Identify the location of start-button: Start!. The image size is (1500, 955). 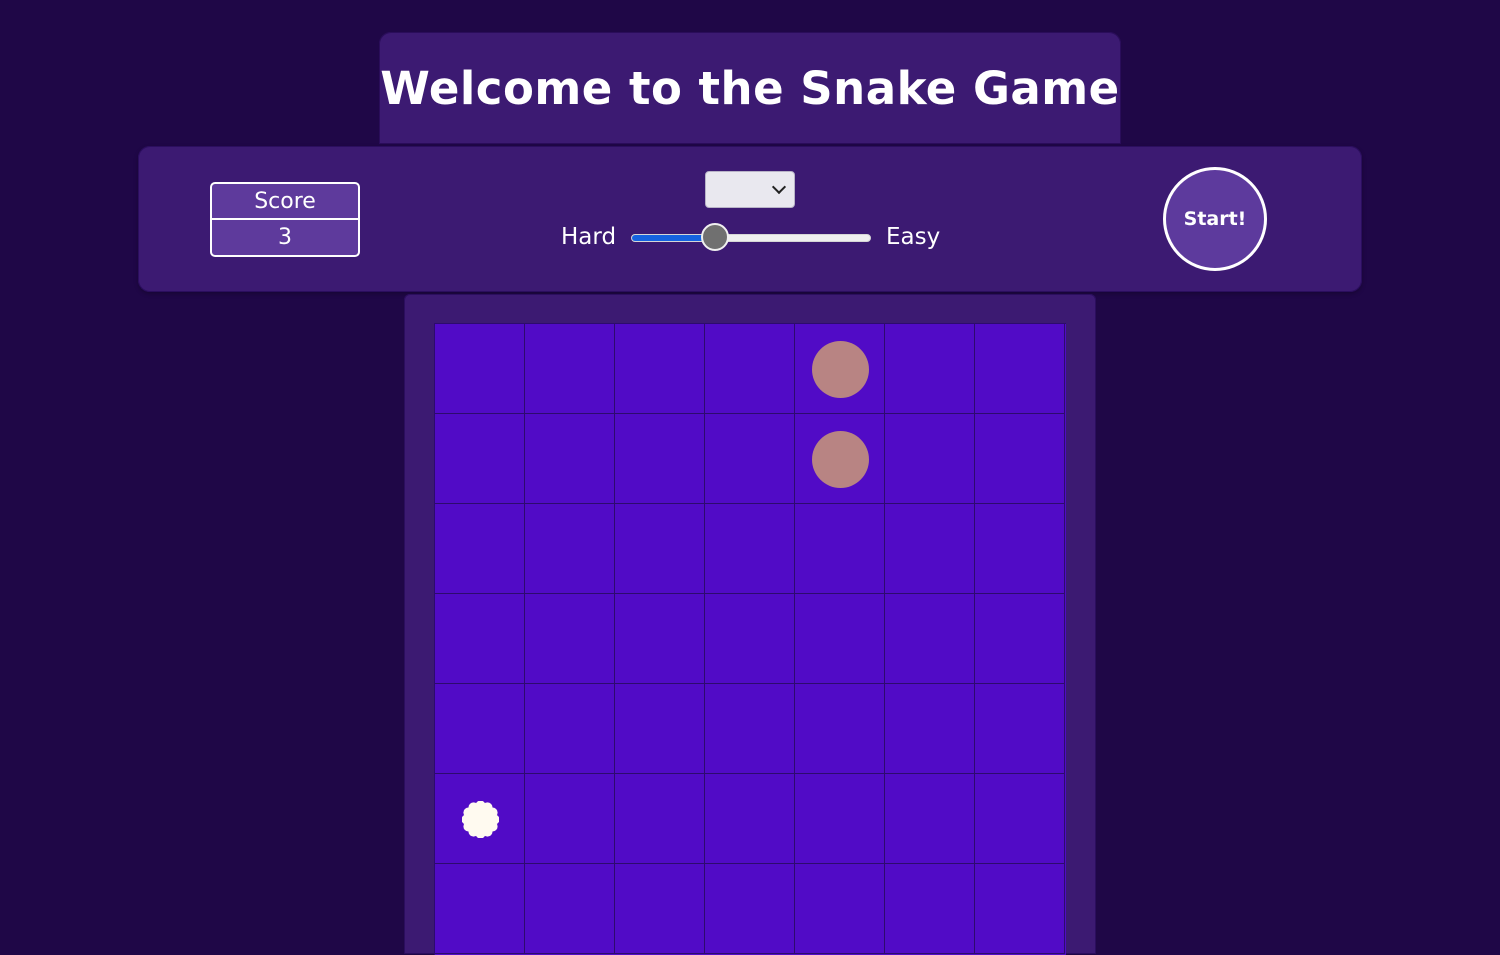
(1215, 219).